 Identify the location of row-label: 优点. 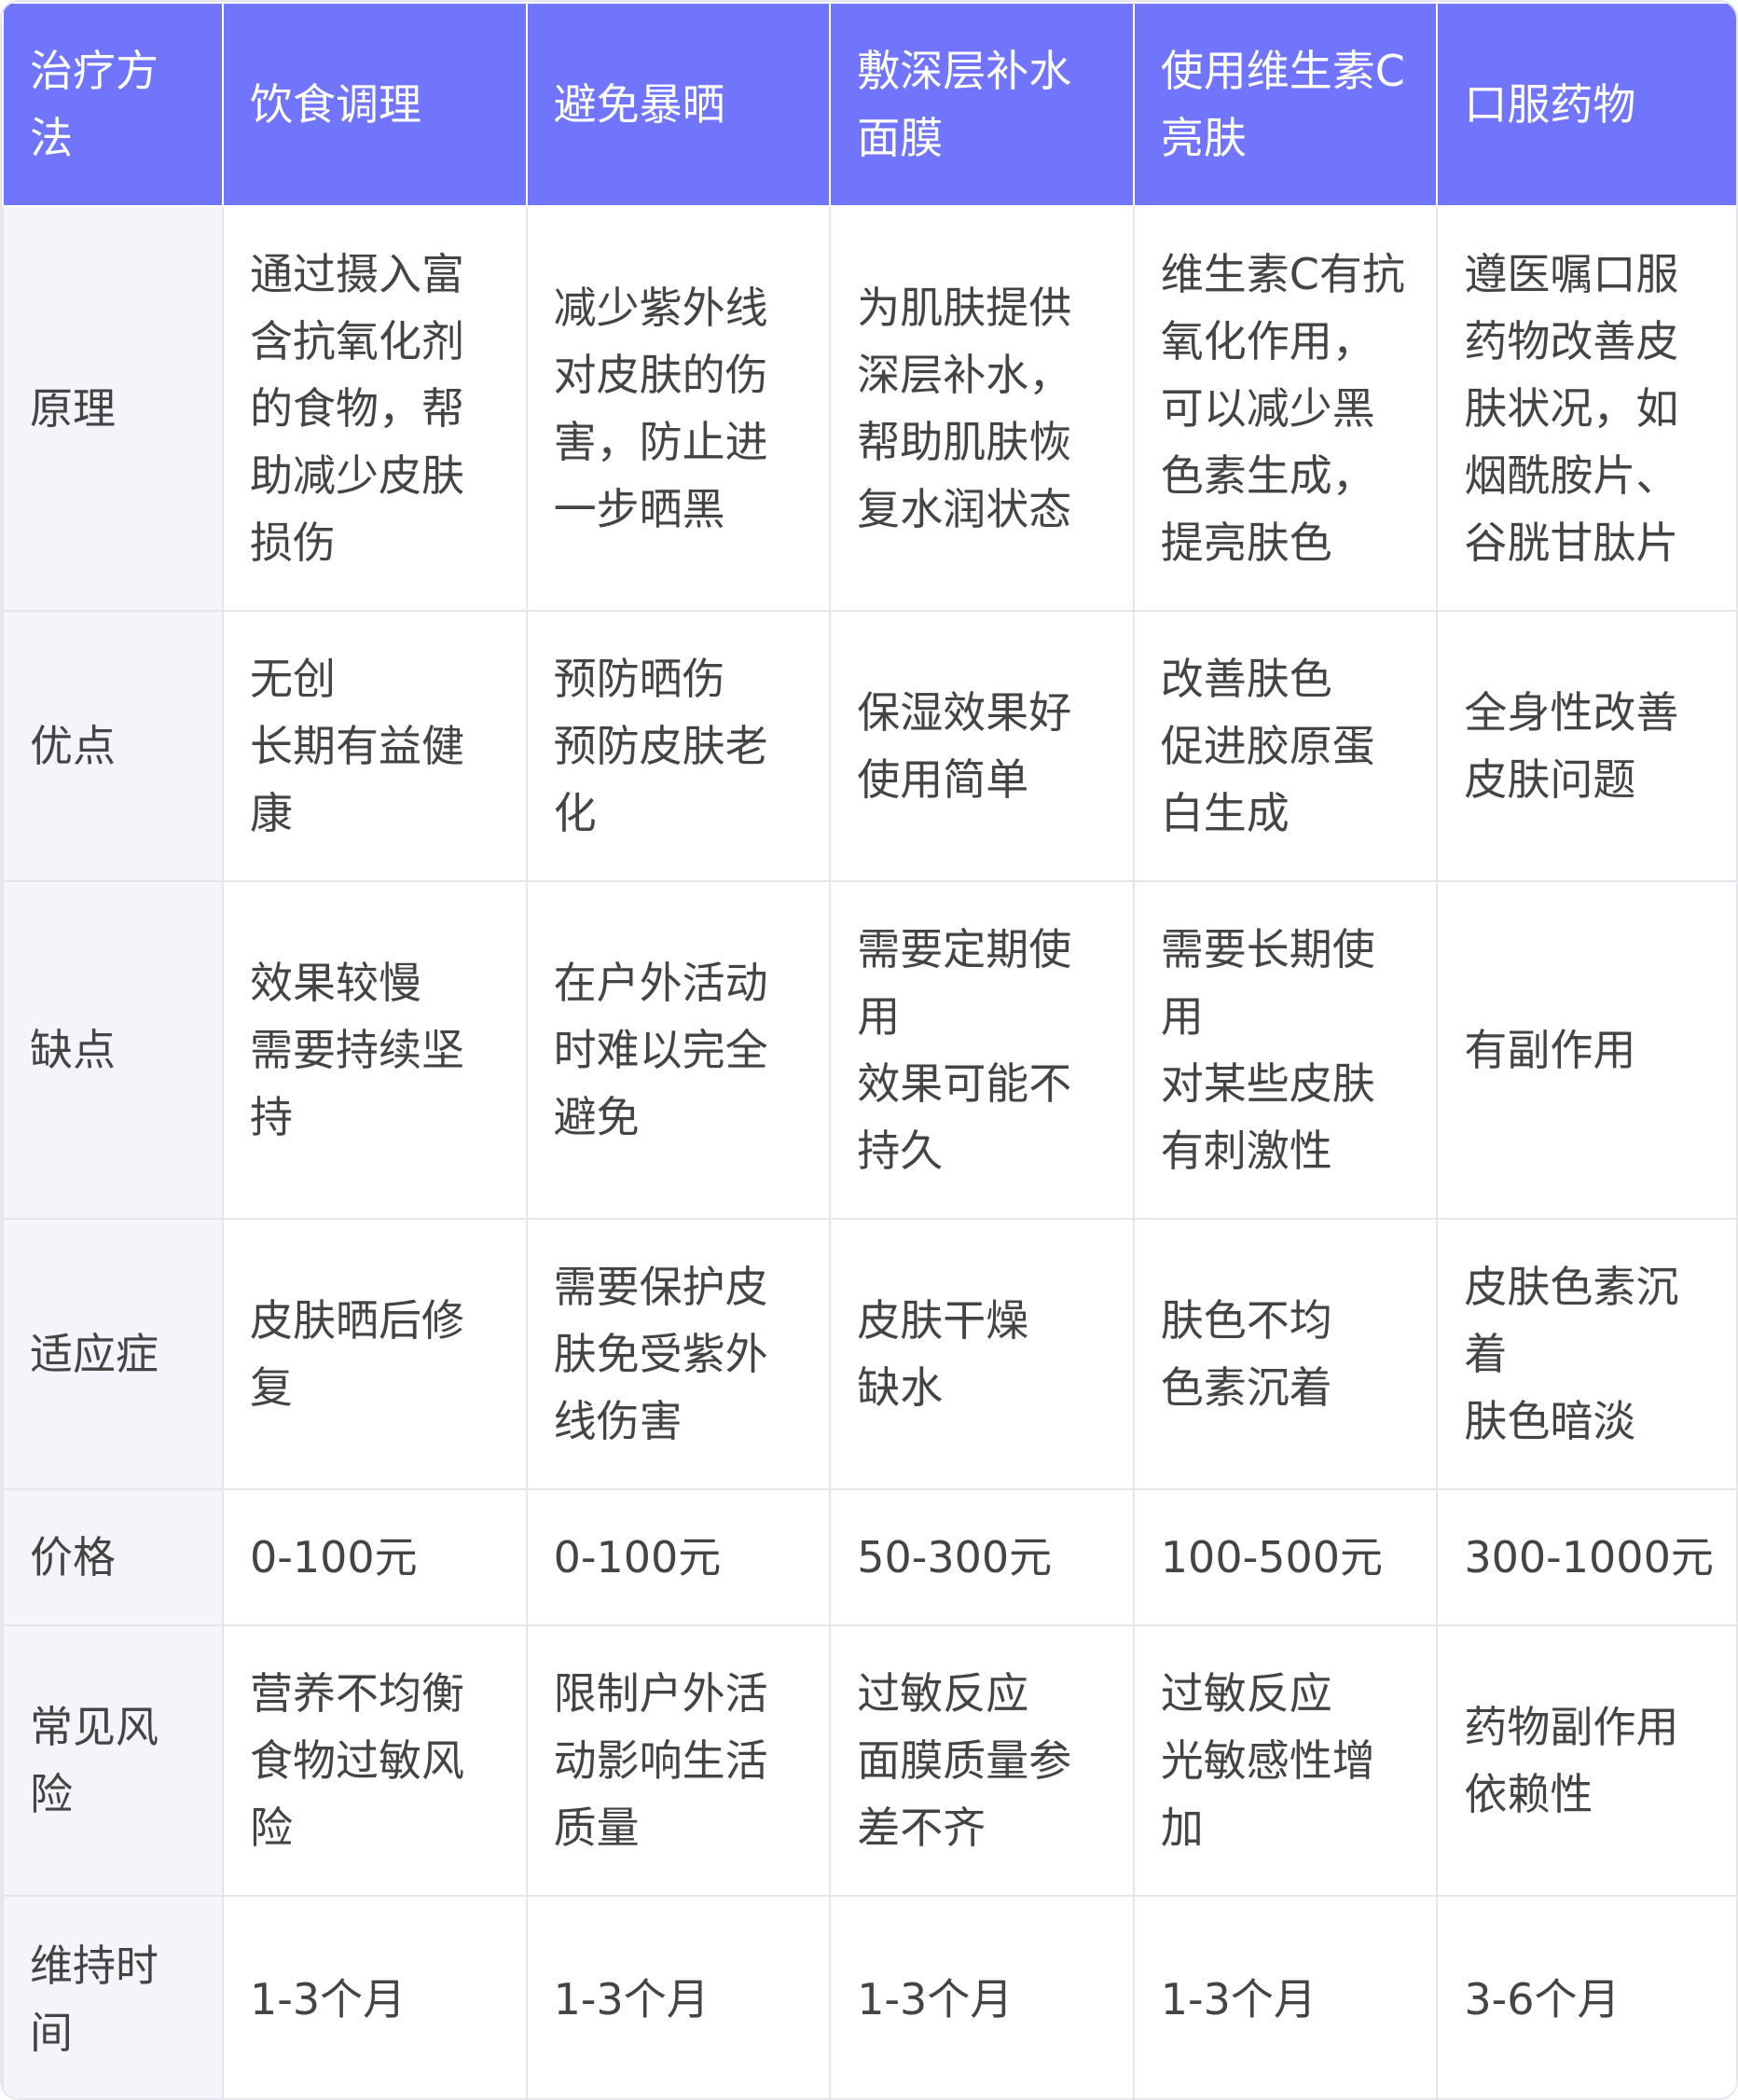
(113, 746).